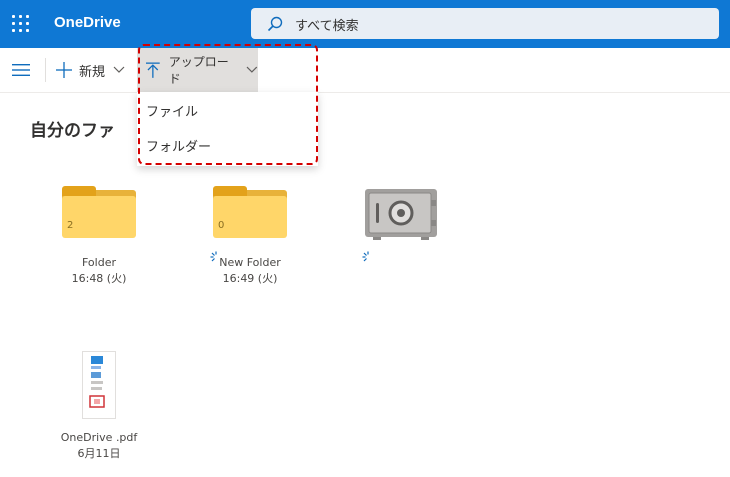 Image resolution: width=730 pixels, height=477 pixels. Describe the element at coordinates (21, 70) in the screenshot. I see `hamburger-menu-icon` at that location.